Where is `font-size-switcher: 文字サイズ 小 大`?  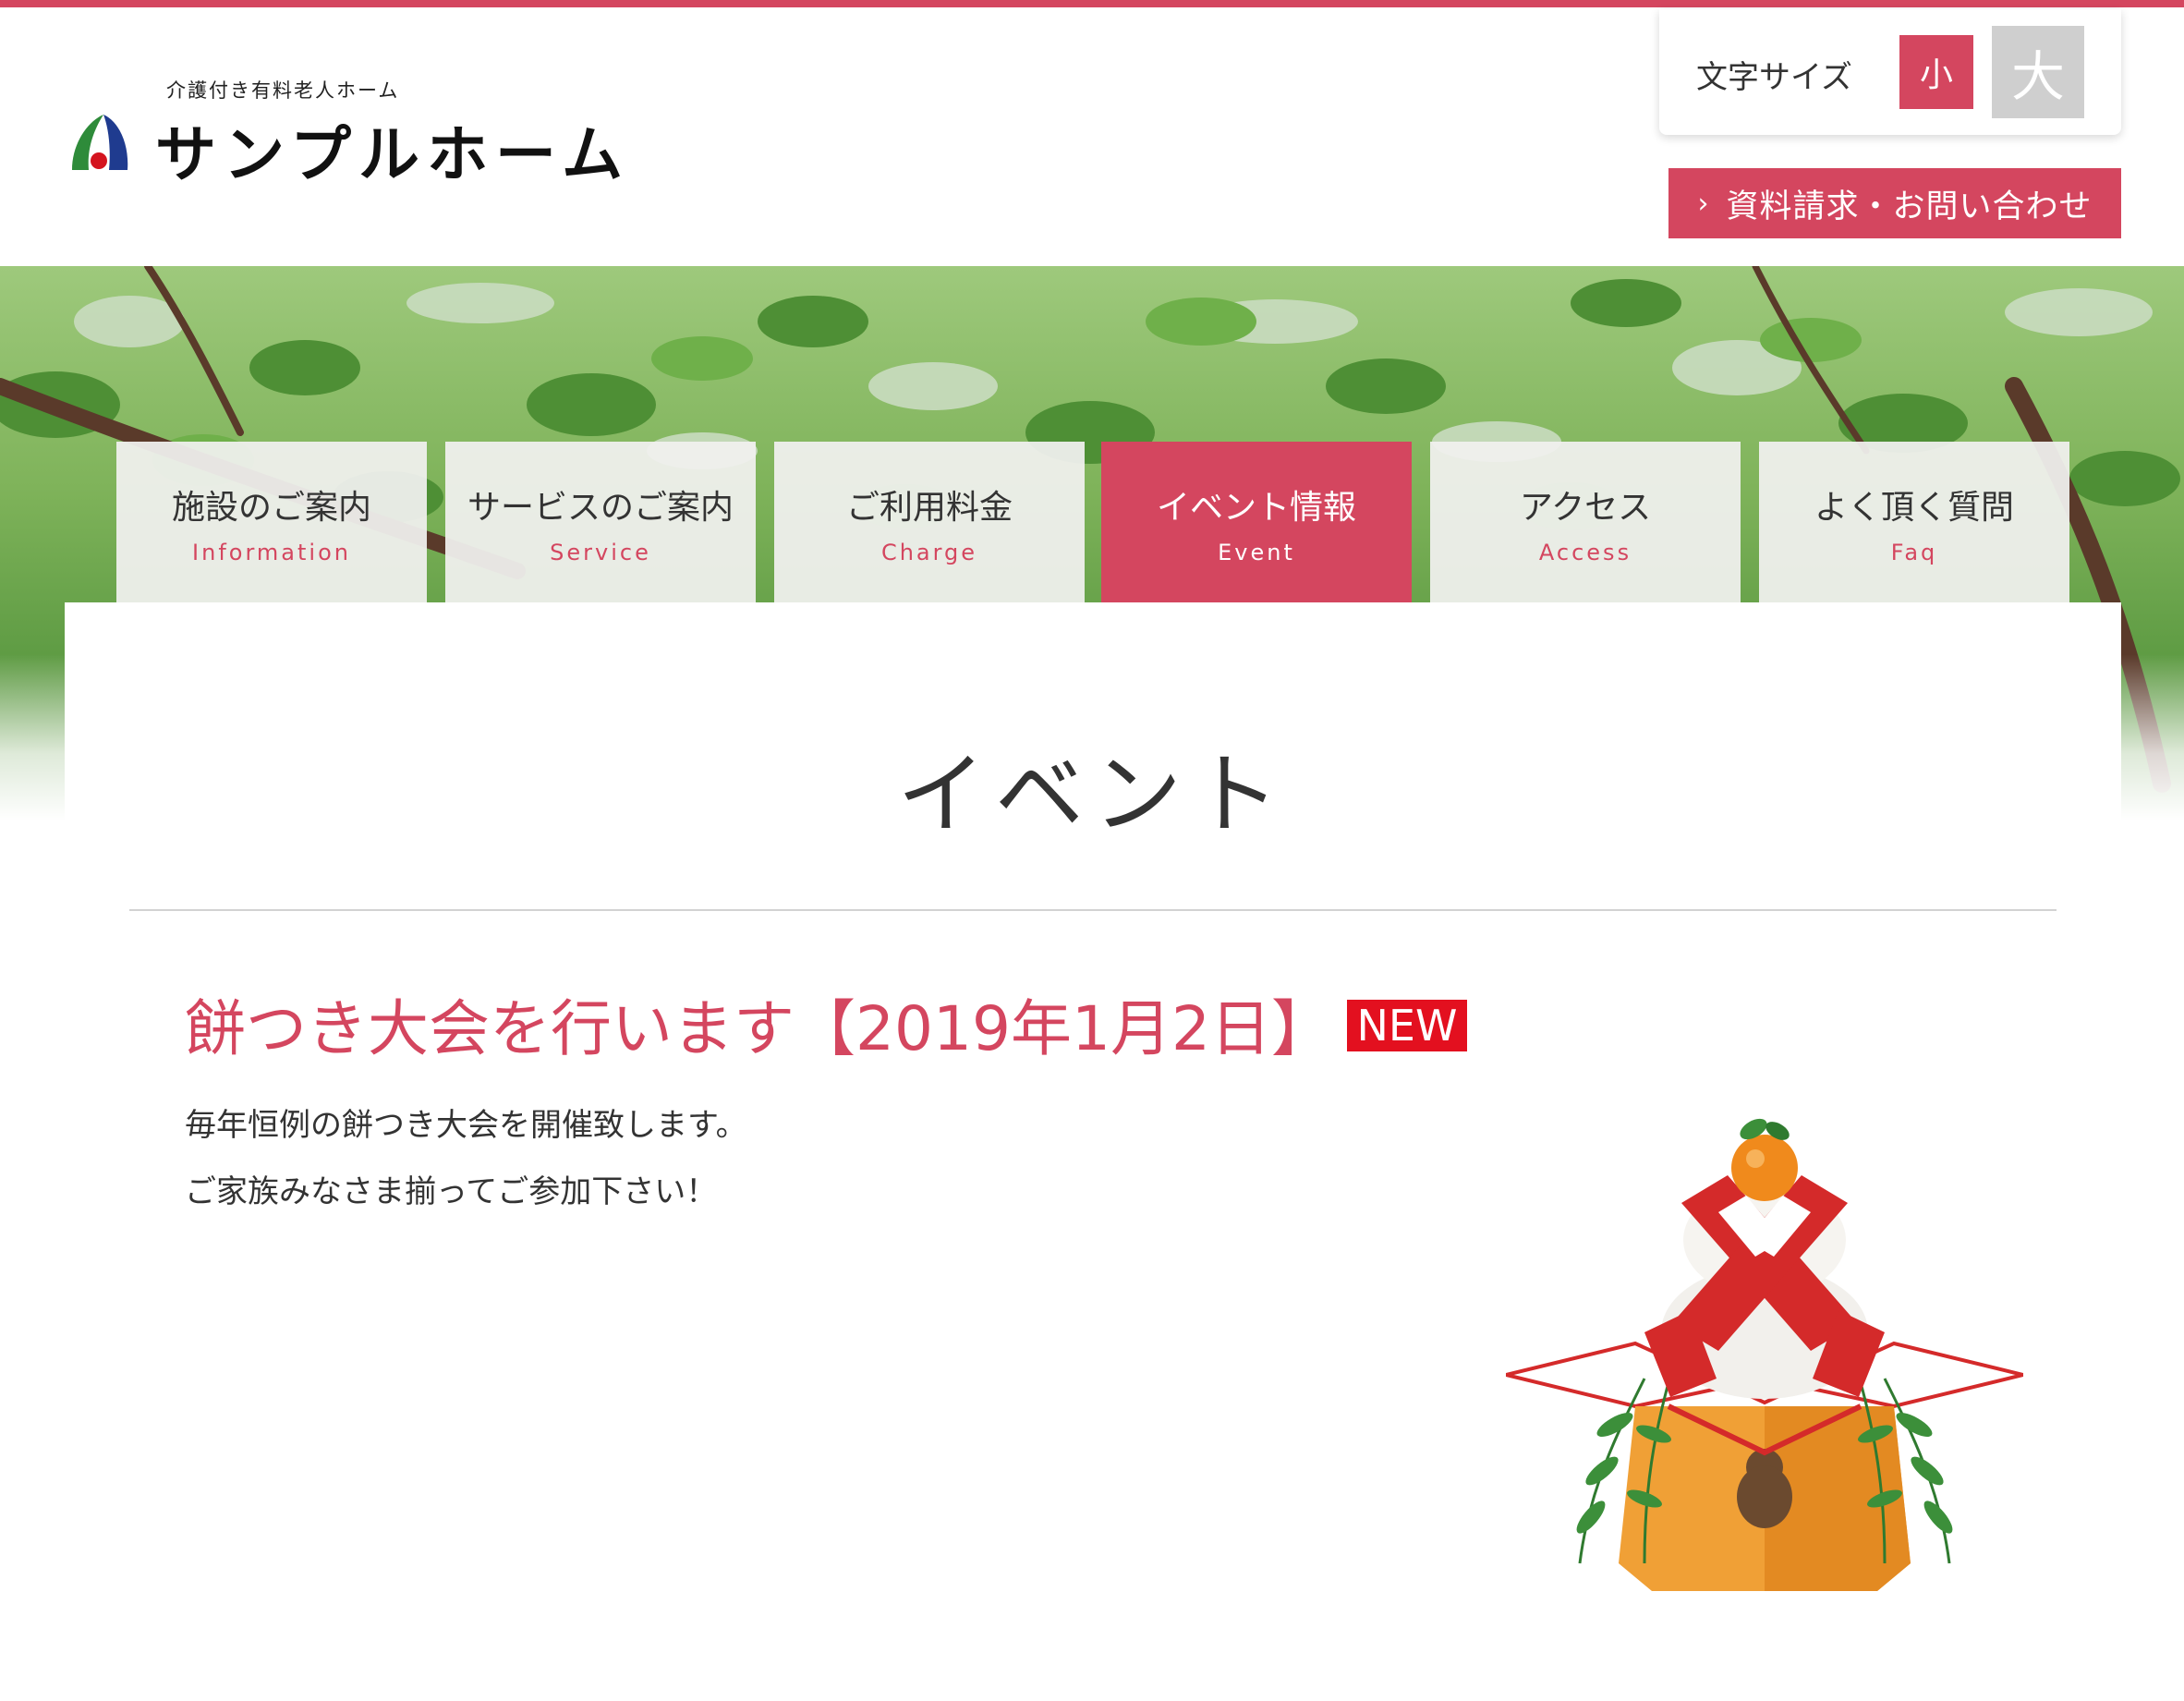
font-size-switcher: 文字サイズ 小 大 is located at coordinates (1890, 72).